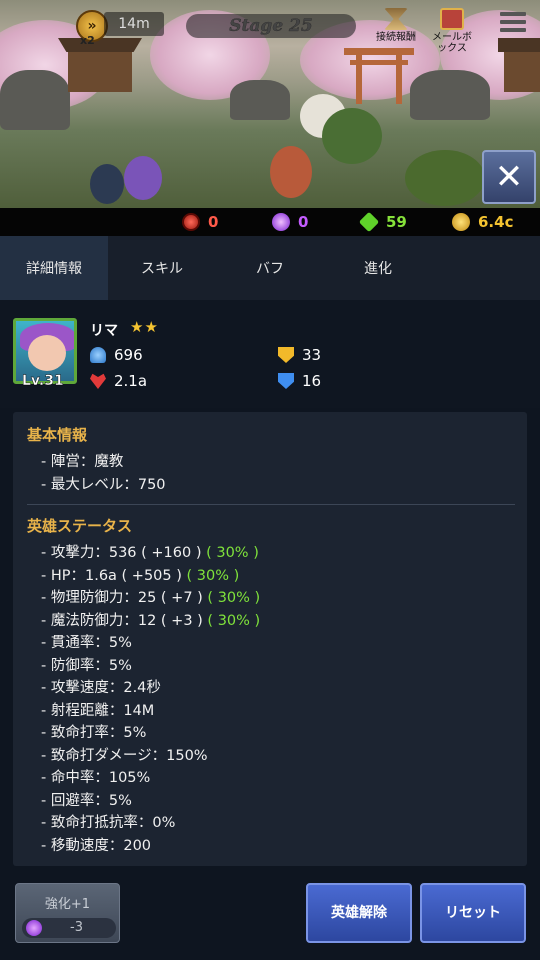 The width and height of the screenshot is (540, 960). I want to click on status-line: - 致命打抵抗率：0%, so click(277, 823).